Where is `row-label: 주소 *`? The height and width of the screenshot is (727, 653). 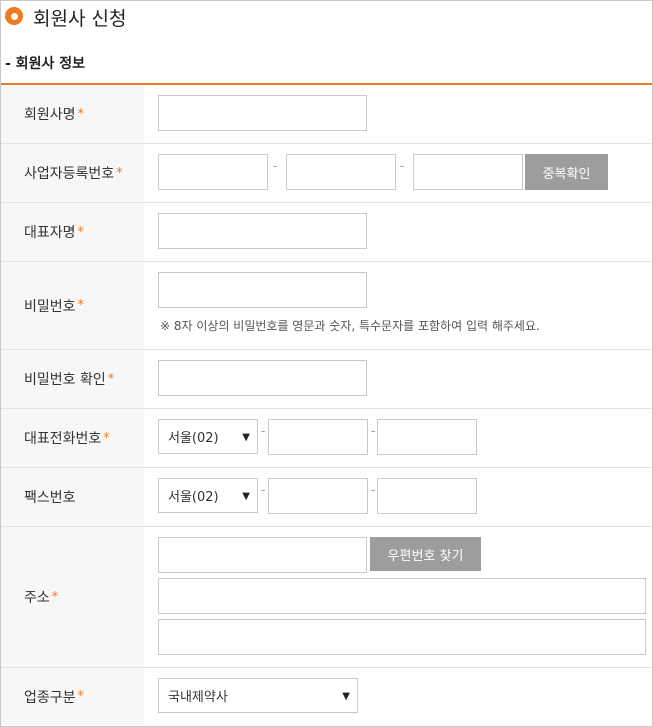 row-label: 주소 * is located at coordinates (72, 597).